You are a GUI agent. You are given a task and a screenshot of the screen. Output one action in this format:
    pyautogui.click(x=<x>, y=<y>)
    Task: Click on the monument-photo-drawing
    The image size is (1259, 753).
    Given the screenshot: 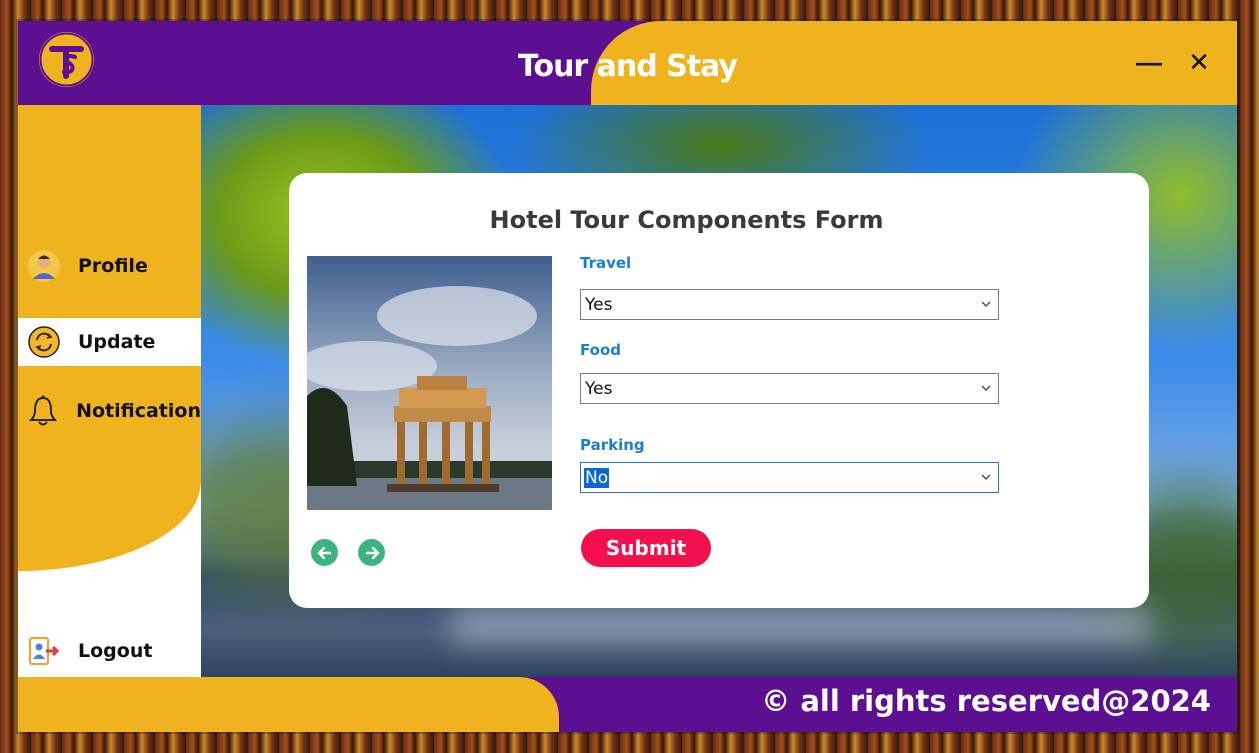 What is the action you would take?
    pyautogui.click(x=429, y=383)
    